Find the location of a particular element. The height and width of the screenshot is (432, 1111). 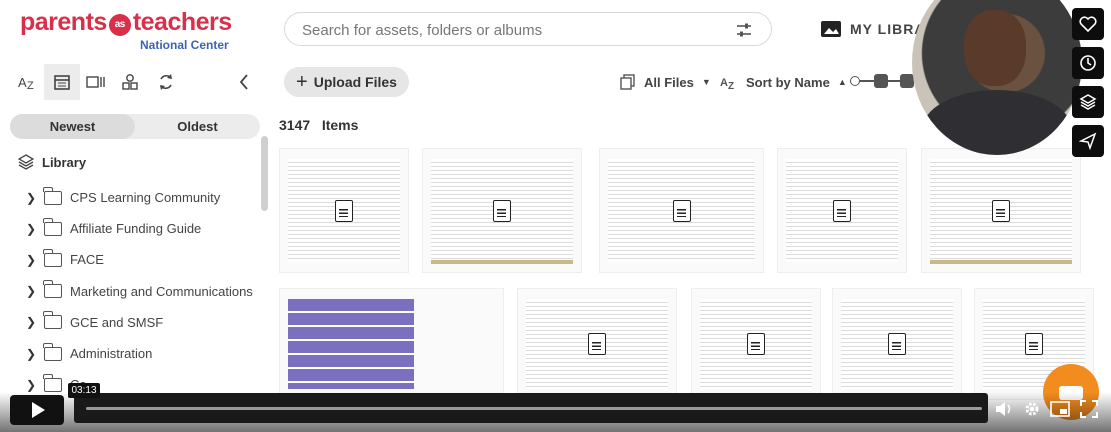

upload-files-button: + Upload Files is located at coordinates (346, 82).